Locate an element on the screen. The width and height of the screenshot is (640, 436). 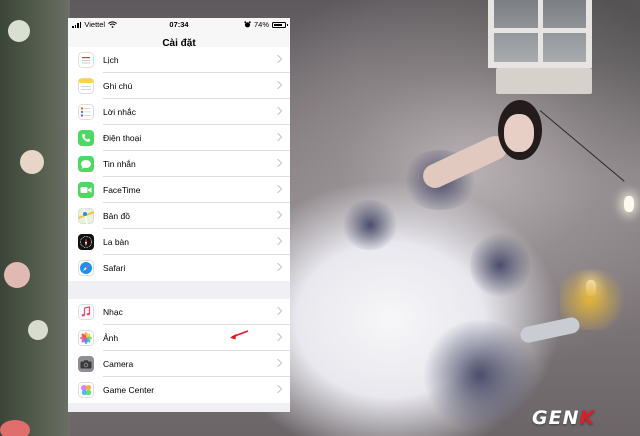
light-bulb is located at coordinates (629, 204).